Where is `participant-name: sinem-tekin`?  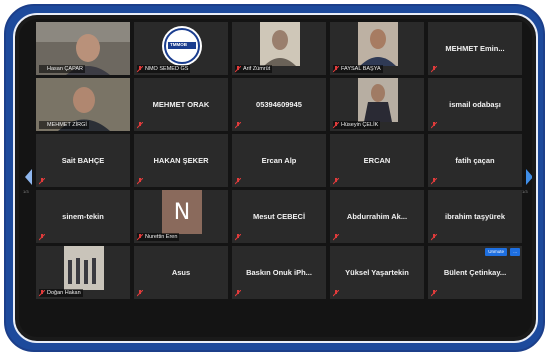 participant-name: sinem-tekin is located at coordinates (83, 216).